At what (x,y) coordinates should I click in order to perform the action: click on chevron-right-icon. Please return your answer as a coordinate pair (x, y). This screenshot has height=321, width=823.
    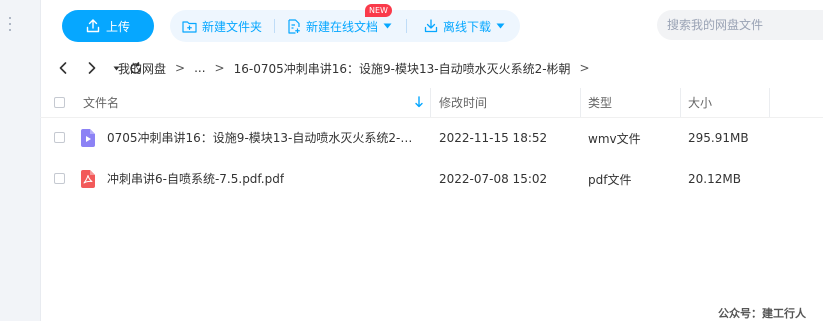
    Looking at the image, I should click on (92, 68).